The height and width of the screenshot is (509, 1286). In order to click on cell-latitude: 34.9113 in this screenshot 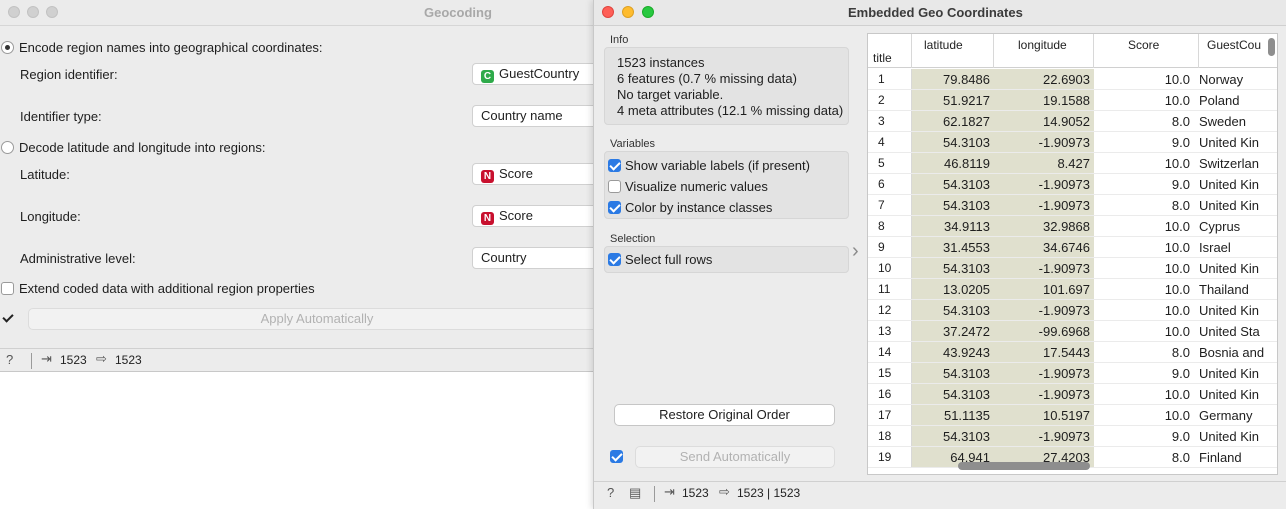, I will do `click(953, 226)`.